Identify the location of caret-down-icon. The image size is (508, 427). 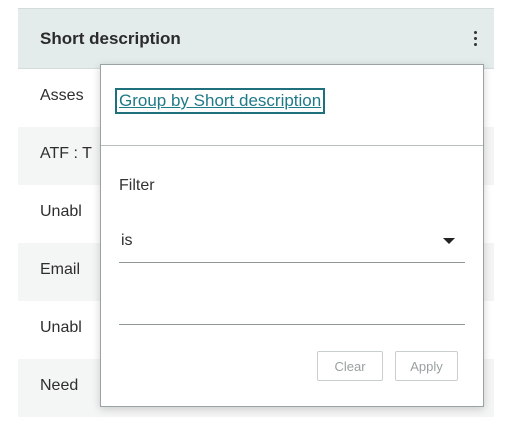
(449, 241).